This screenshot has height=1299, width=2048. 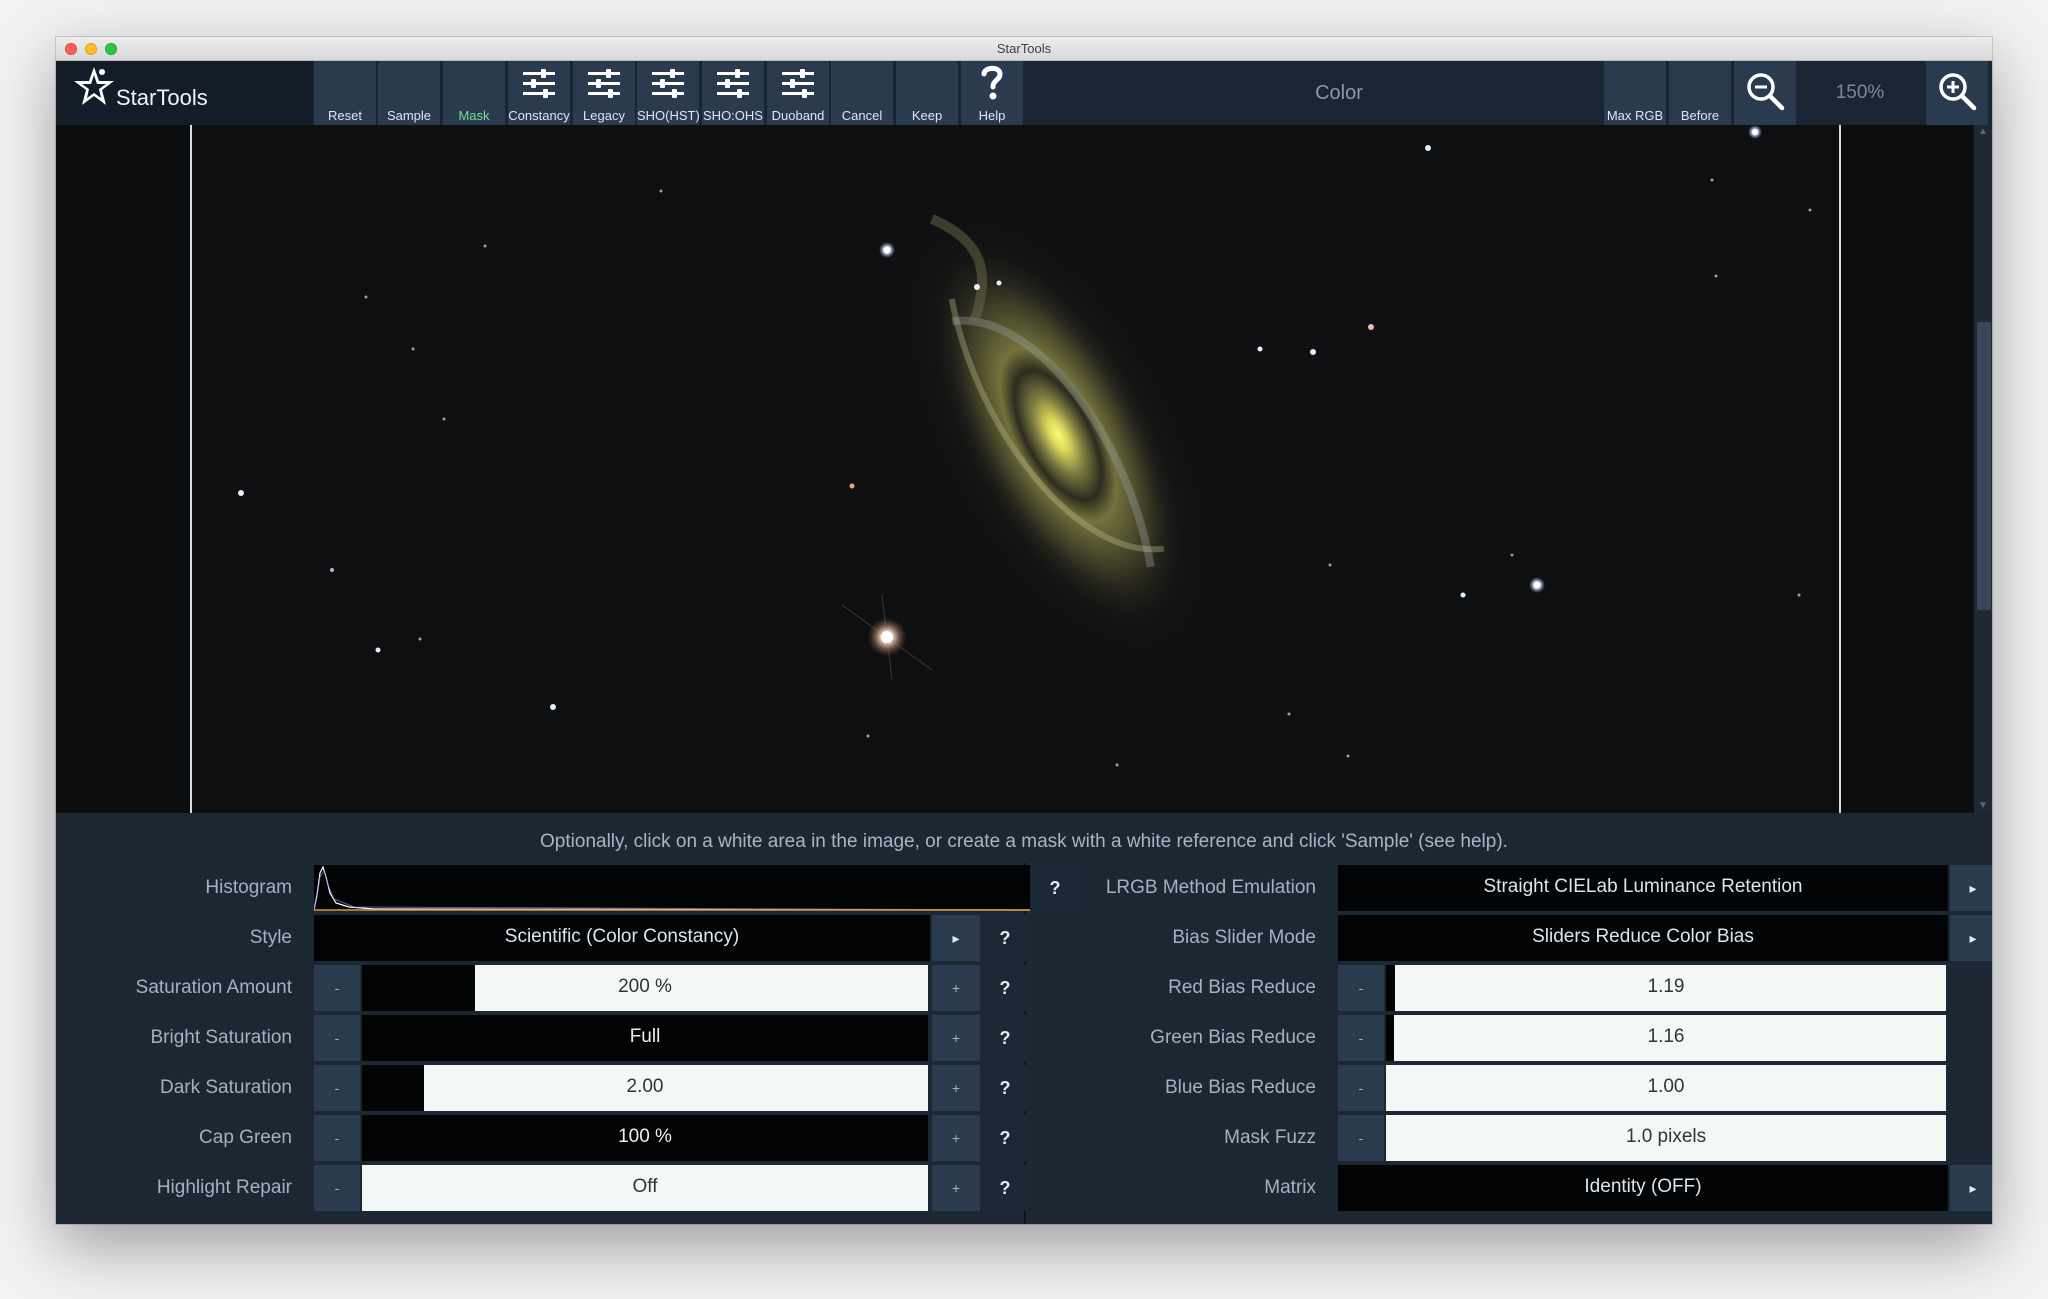 What do you see at coordinates (862, 93) in the screenshot?
I see `cancel-button: Cancel` at bounding box center [862, 93].